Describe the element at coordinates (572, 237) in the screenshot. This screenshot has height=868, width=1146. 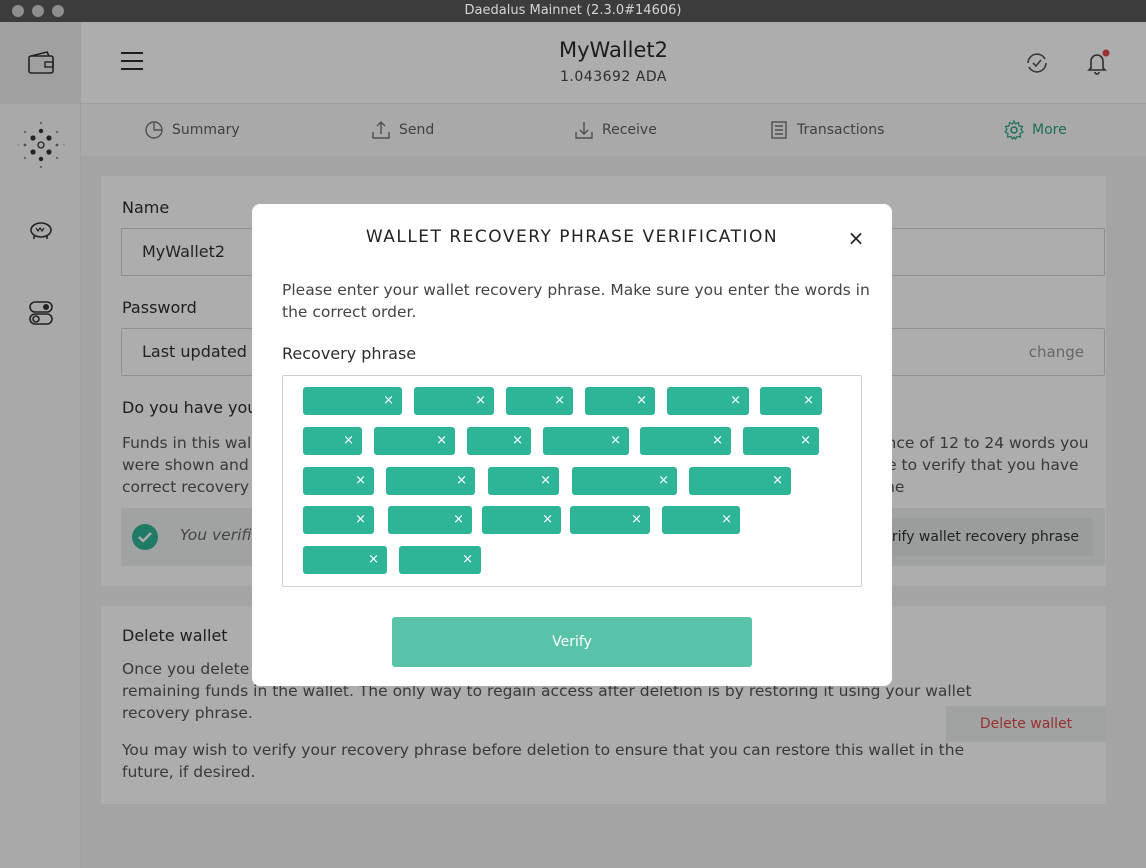
I see `dialog-title: WALLET RECOVERY PHRASE VERIFICATION` at that location.